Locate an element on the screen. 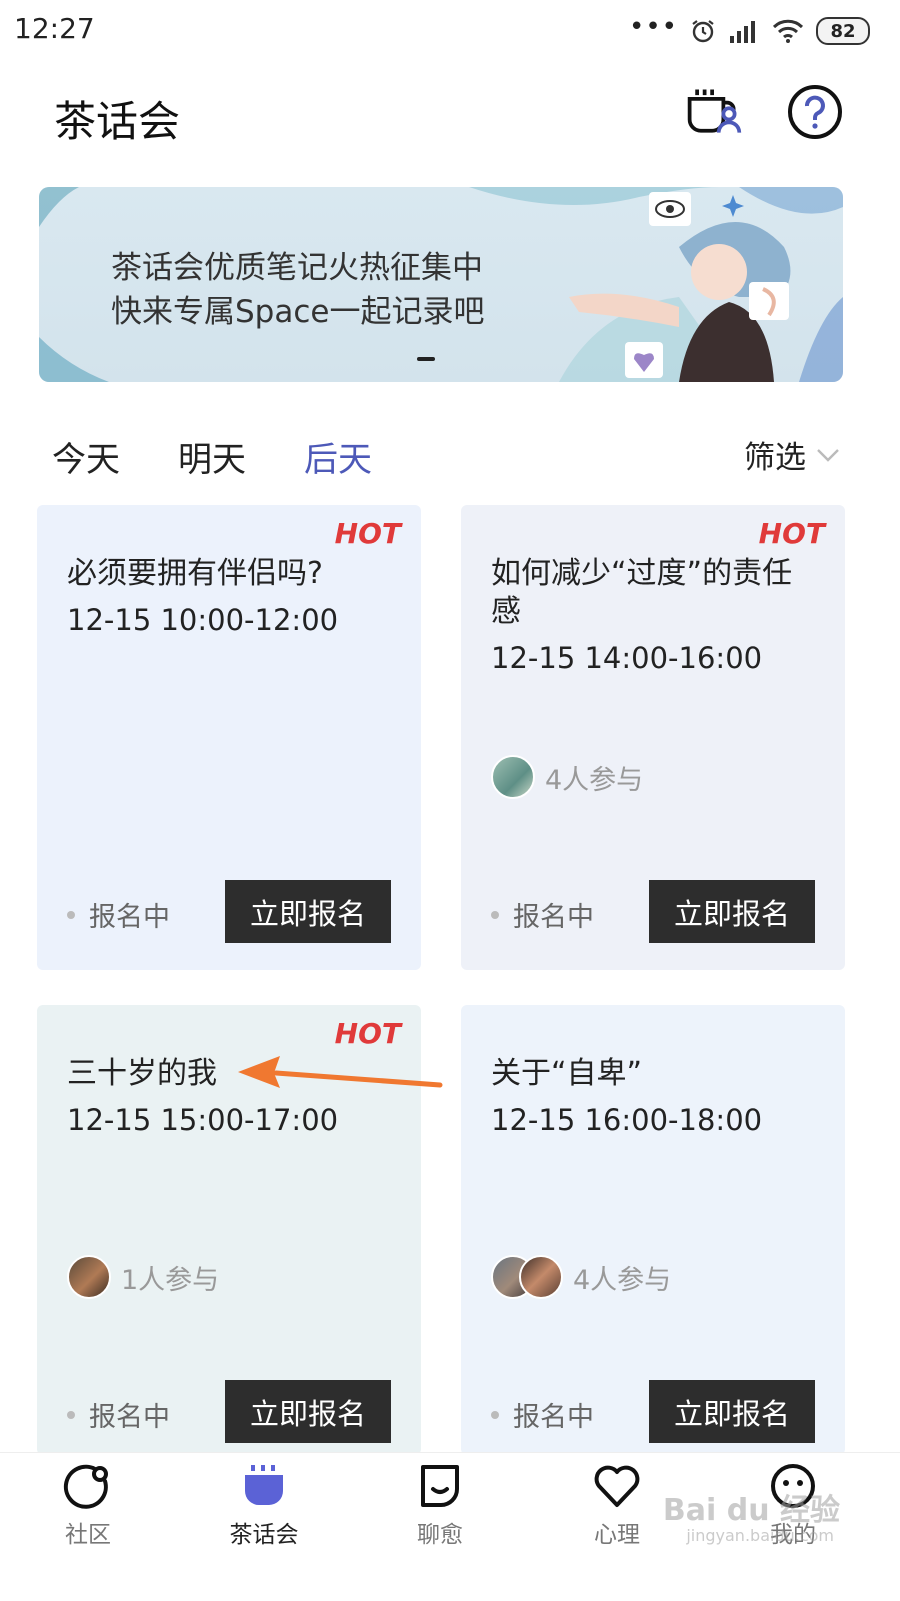 This screenshot has width=900, height=1601. participant-count: 1人参与 is located at coordinates (170, 1280).